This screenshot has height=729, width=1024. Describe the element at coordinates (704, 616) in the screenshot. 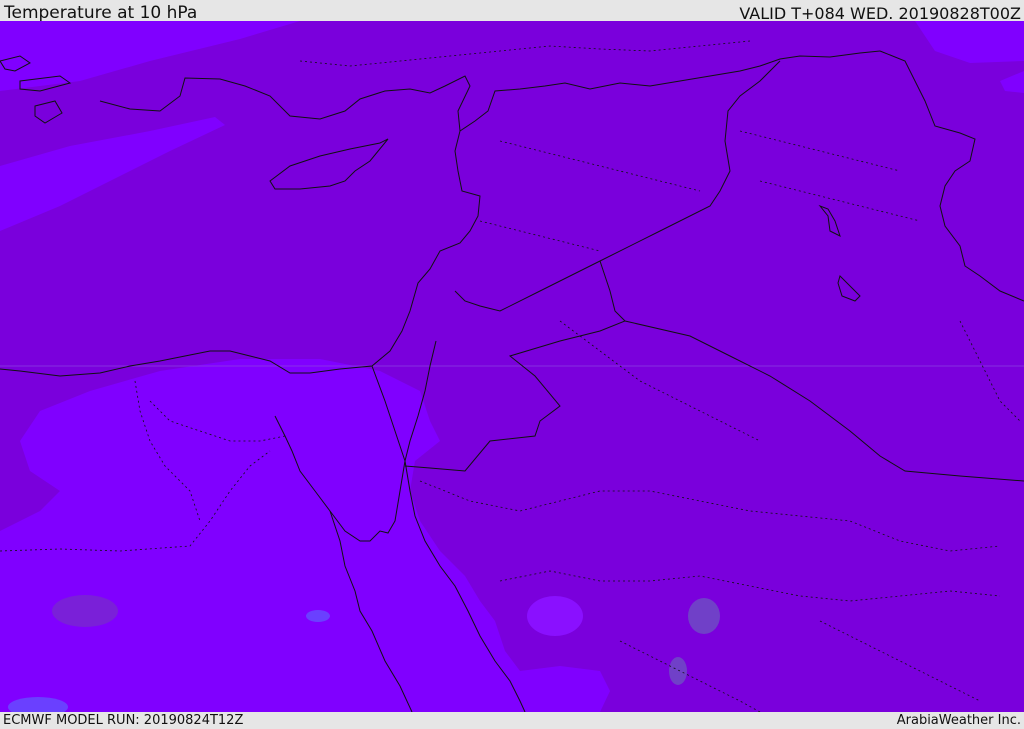

I see `temperature-patch-grey-arabia` at that location.